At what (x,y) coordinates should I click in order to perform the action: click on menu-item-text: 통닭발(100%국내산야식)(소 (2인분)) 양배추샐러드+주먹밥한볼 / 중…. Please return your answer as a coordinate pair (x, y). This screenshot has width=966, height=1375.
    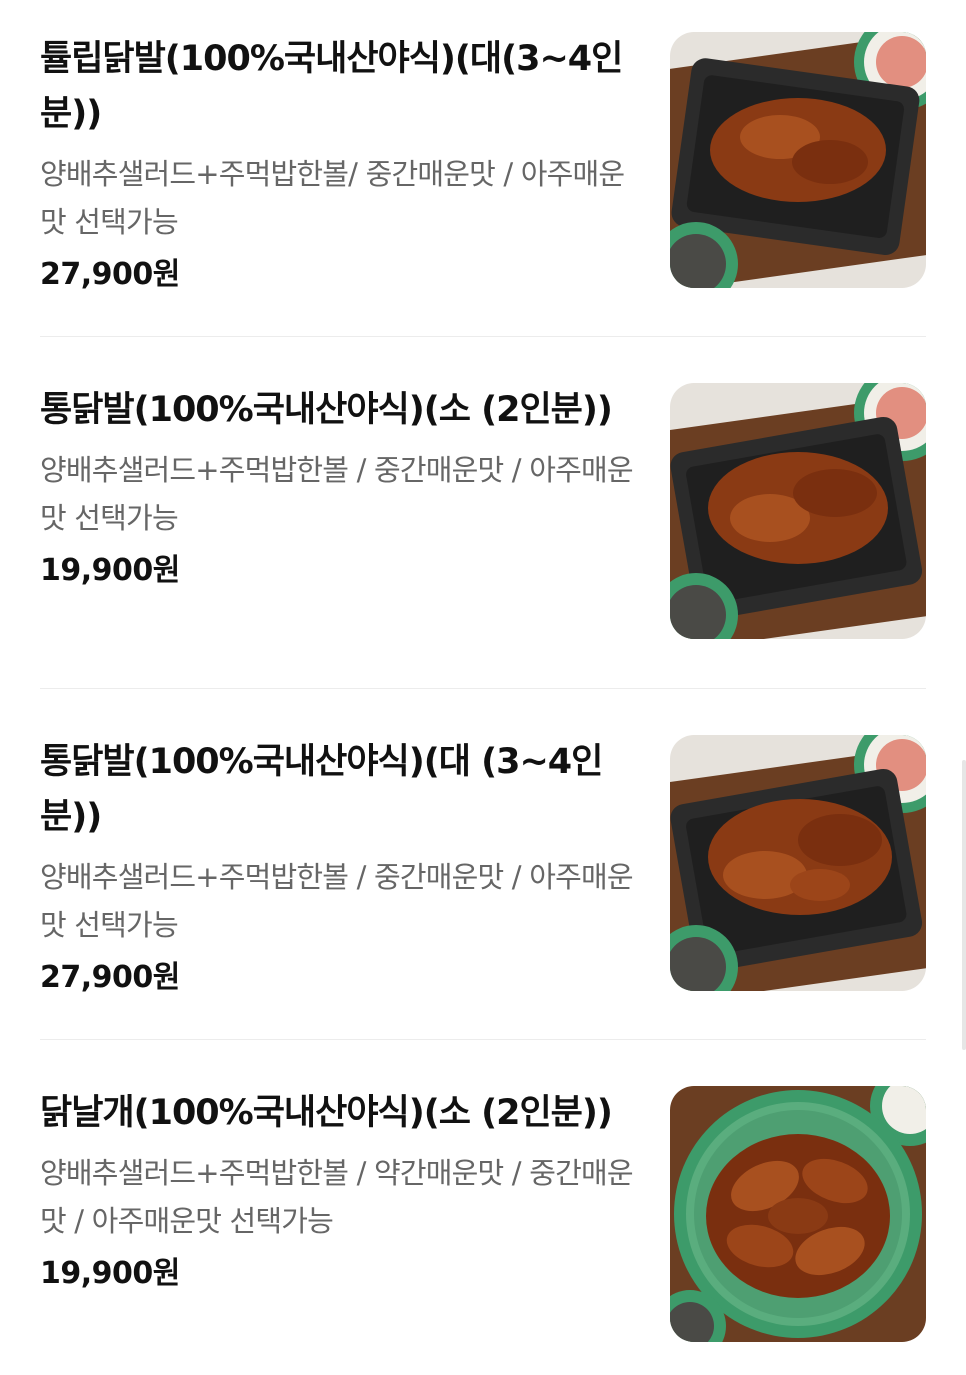
    Looking at the image, I should click on (340, 488).